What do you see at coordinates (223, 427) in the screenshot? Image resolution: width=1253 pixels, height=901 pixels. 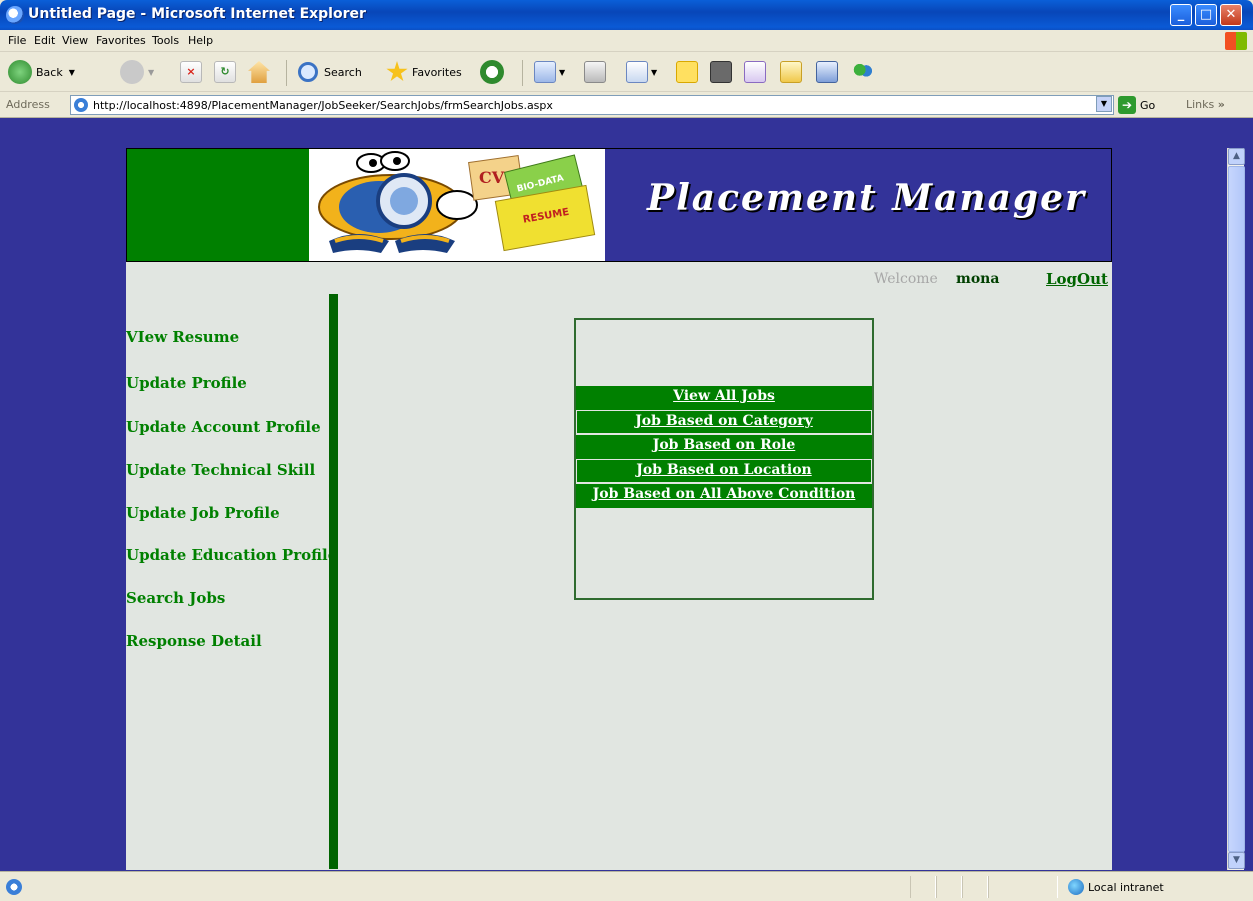 I see `sidebar-item-update-account-profile: Update Account Profile` at bounding box center [223, 427].